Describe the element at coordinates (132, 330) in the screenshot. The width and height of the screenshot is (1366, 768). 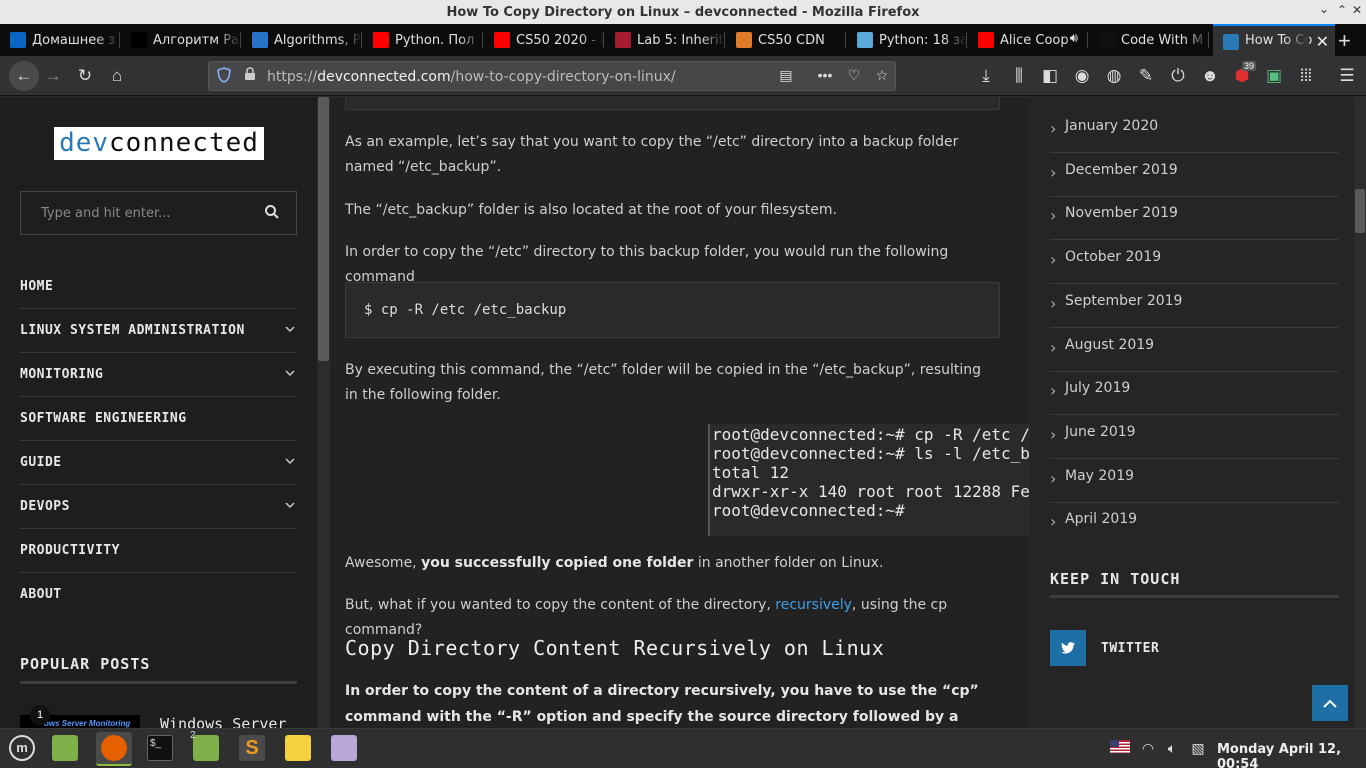
I see `nav-item-label: LINUX SYSTEM ADMINISTRATION` at that location.